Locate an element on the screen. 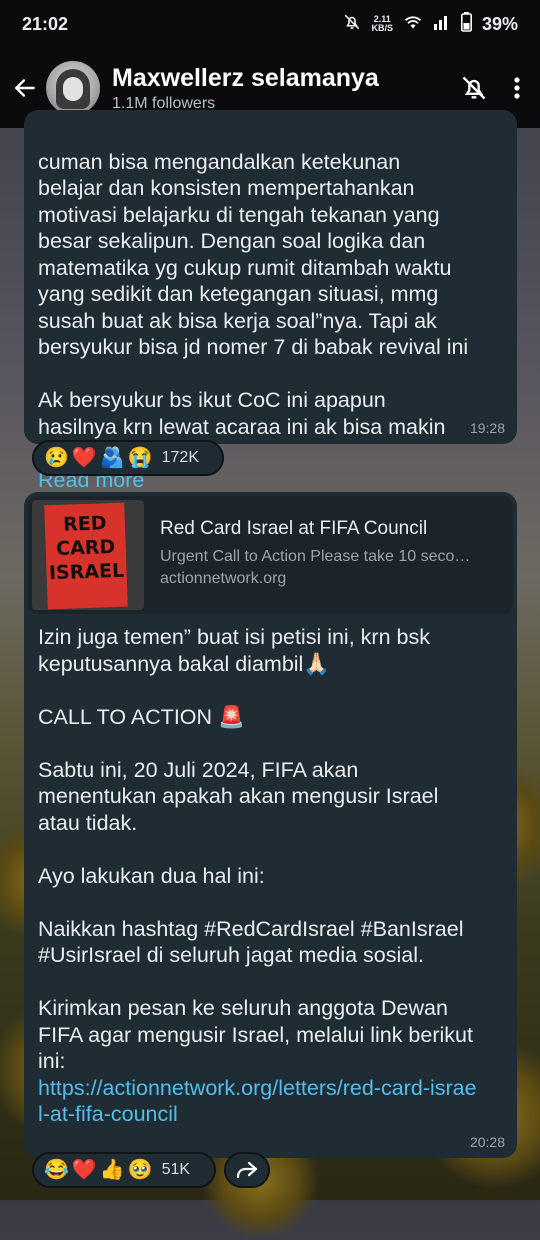 The image size is (540, 1240). avatar is located at coordinates (73, 88).